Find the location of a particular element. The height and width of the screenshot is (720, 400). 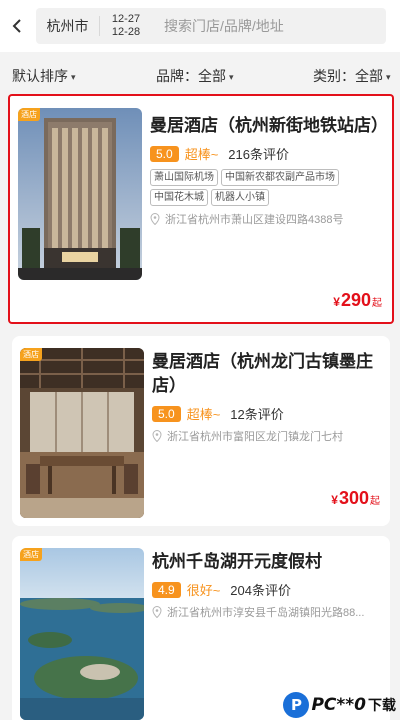

filter-bar: 默认排序 ▾ 品牌：全部 ▾ 类别：全部 ▾ is located at coordinates (200, 74).